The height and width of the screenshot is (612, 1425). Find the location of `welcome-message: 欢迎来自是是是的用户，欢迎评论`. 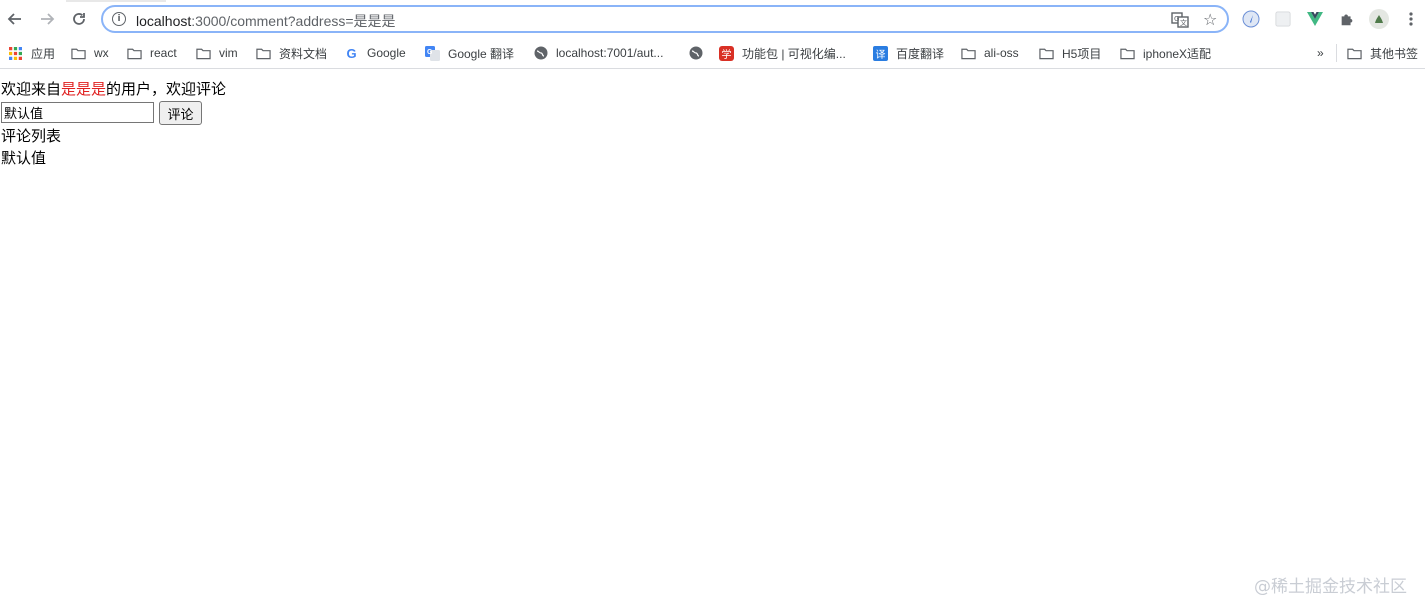

welcome-message: 欢迎来自是是是的用户，欢迎评论 is located at coordinates (113, 89).